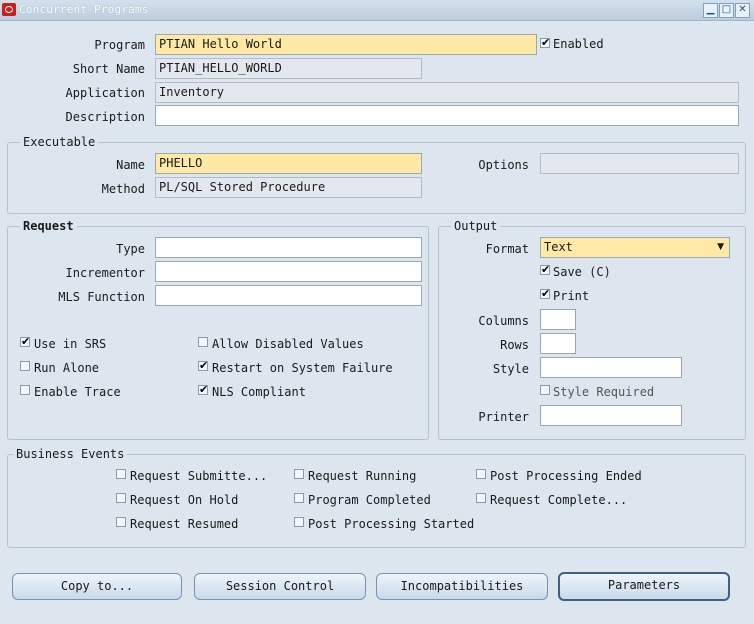 Image resolution: width=754 pixels, height=624 pixels. What do you see at coordinates (566, 476) in the screenshot?
I see `post-processing-ended-label: Post Processing Ended` at bounding box center [566, 476].